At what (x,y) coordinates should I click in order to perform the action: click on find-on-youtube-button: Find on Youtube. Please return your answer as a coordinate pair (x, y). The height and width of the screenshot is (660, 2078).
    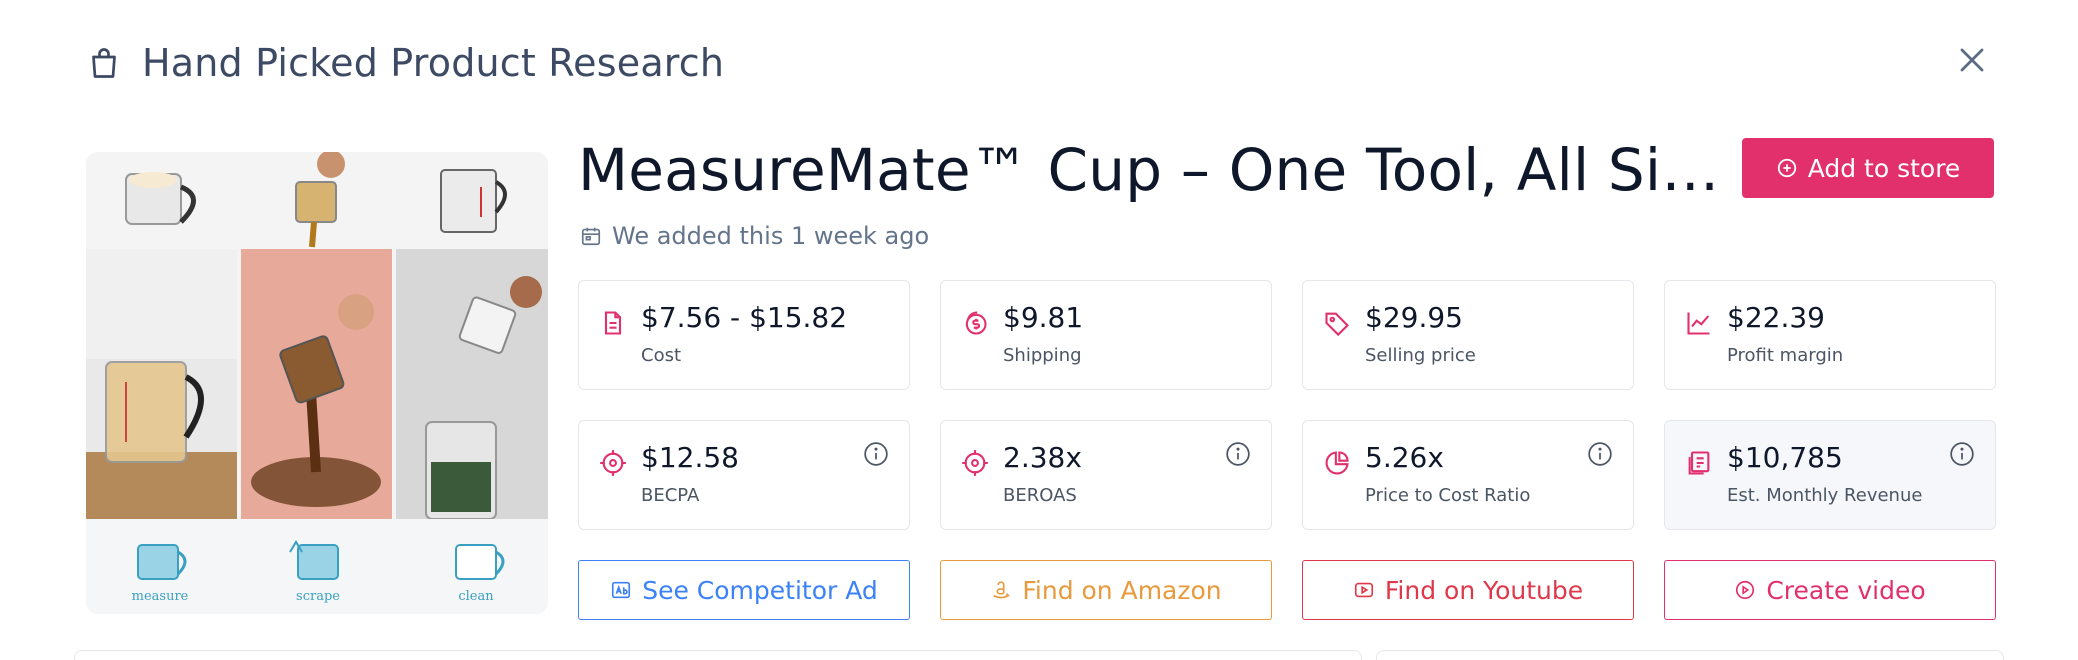
    Looking at the image, I should click on (1468, 590).